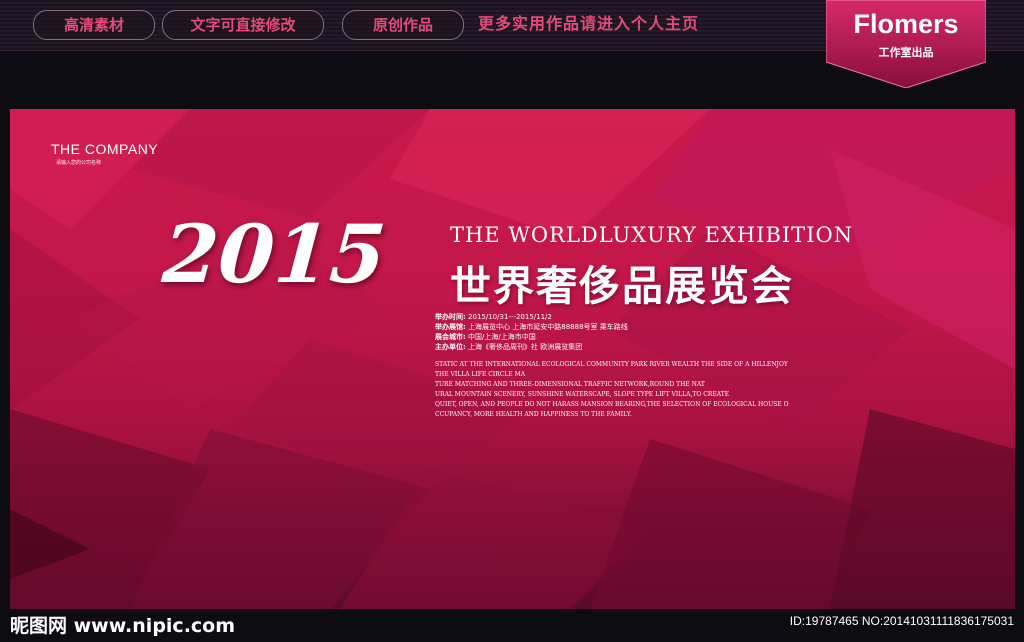  What do you see at coordinates (480, 374) in the screenshot?
I see `description-line: THE VILLA LIFE CIRCLE MA` at bounding box center [480, 374].